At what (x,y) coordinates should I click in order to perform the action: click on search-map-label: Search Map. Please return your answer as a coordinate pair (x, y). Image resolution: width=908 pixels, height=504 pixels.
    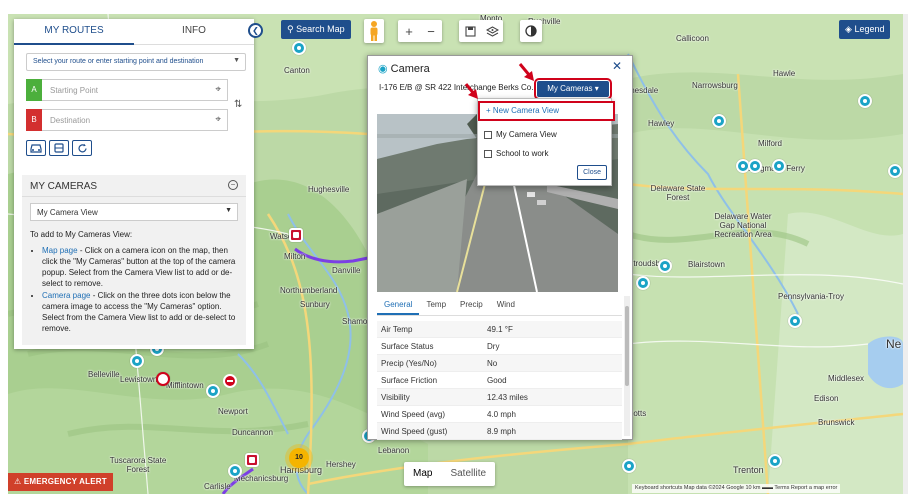
    Looking at the image, I should click on (320, 29).